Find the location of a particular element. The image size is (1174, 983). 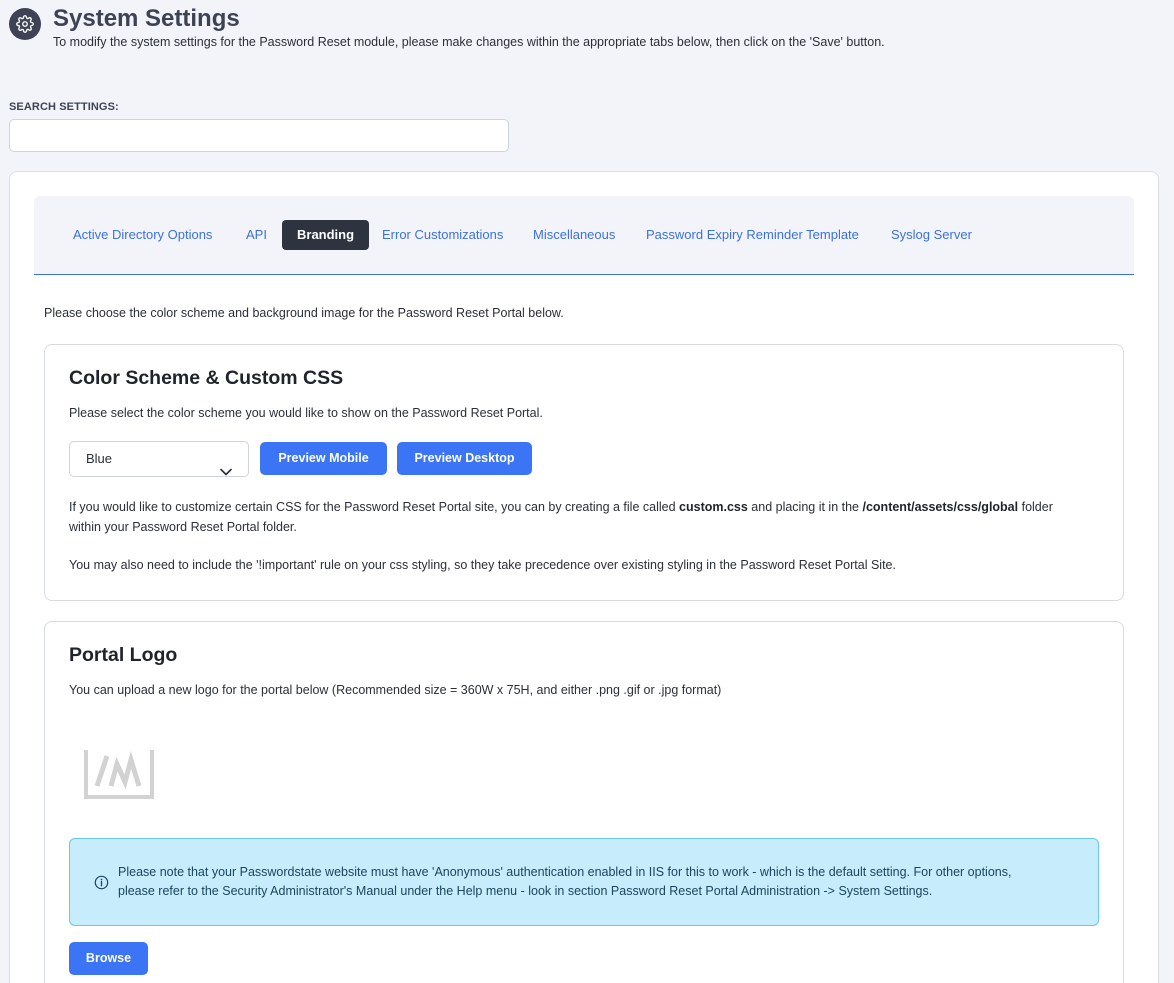

tab-password-expiry-reminder-template: Password Expiry Reminder Template is located at coordinates (752, 235).